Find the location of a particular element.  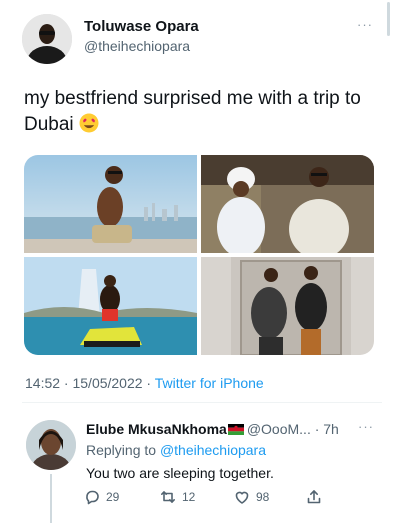

replying-to: Replying to @theihechiopara is located at coordinates (176, 450).